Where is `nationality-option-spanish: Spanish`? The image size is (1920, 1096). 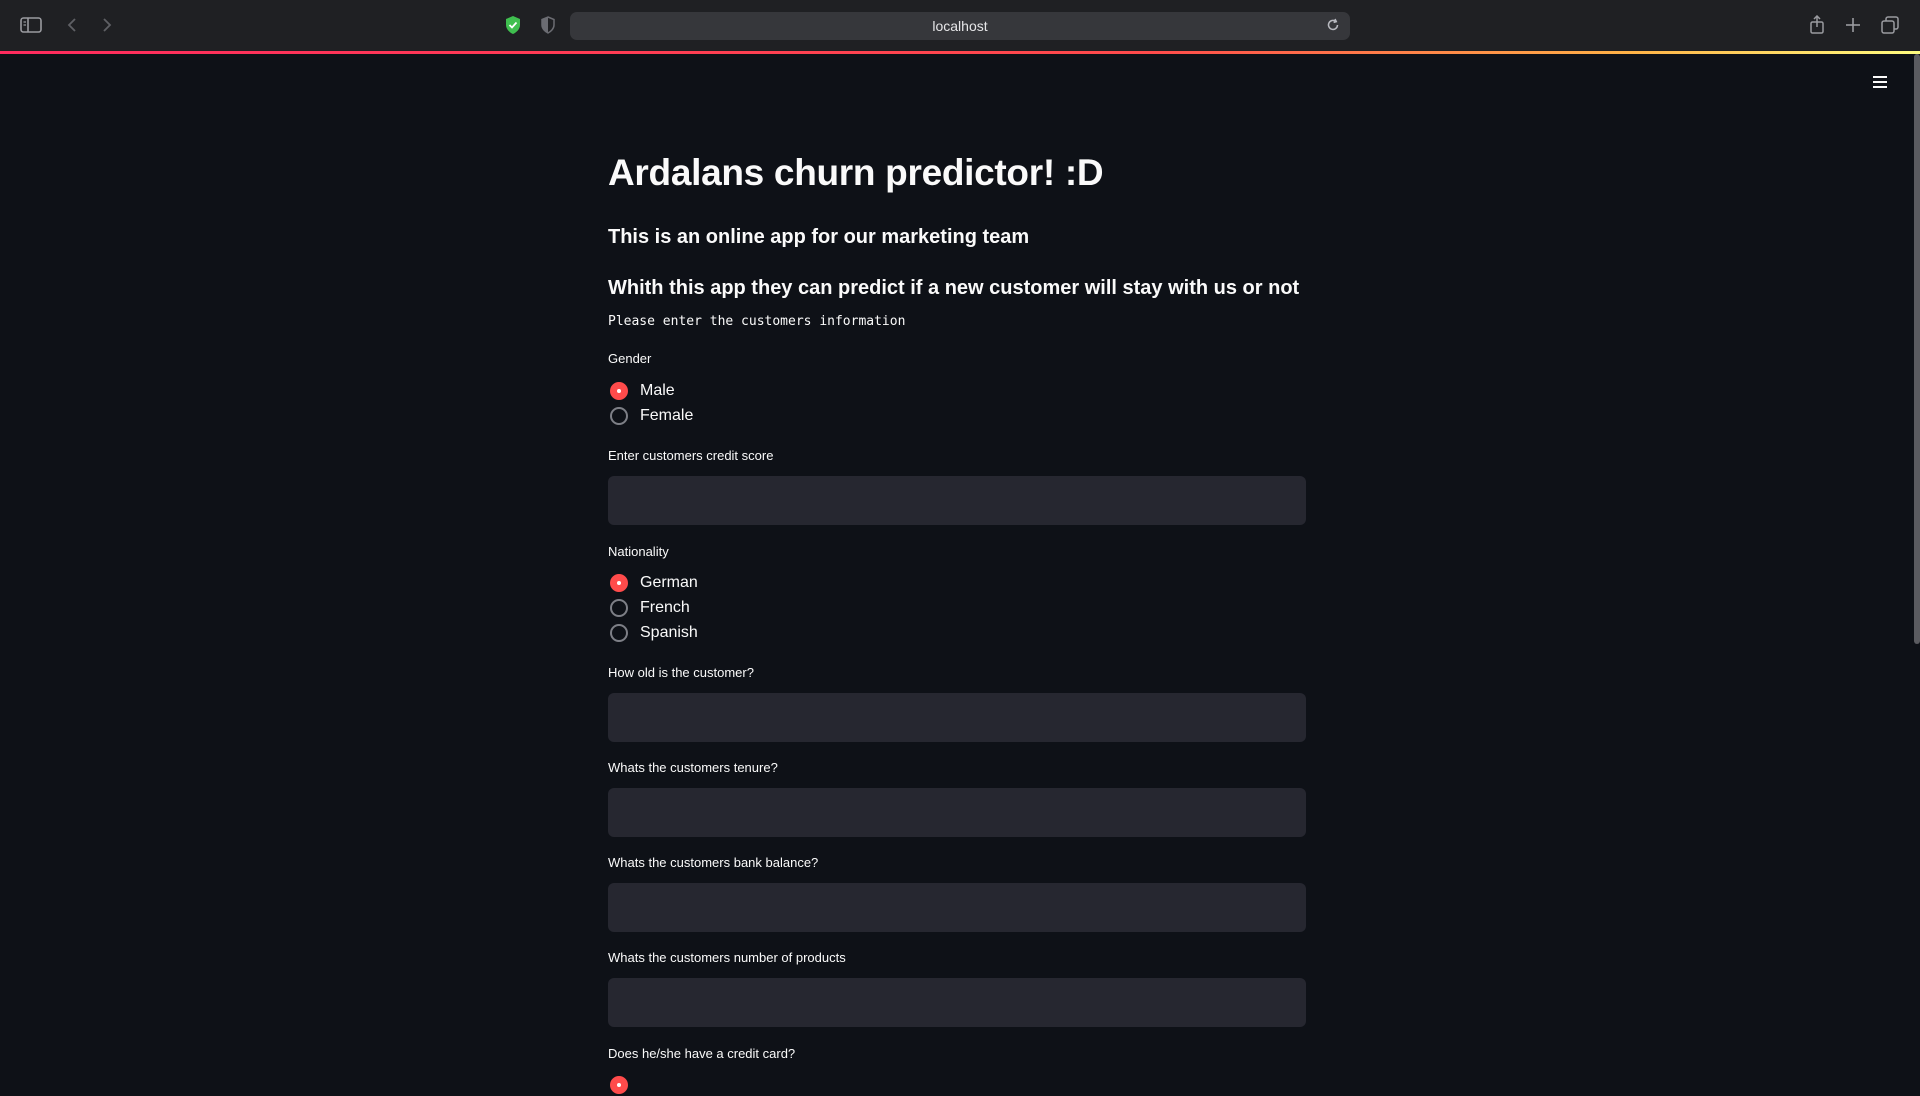
nationality-option-spanish: Spanish is located at coordinates (653, 633).